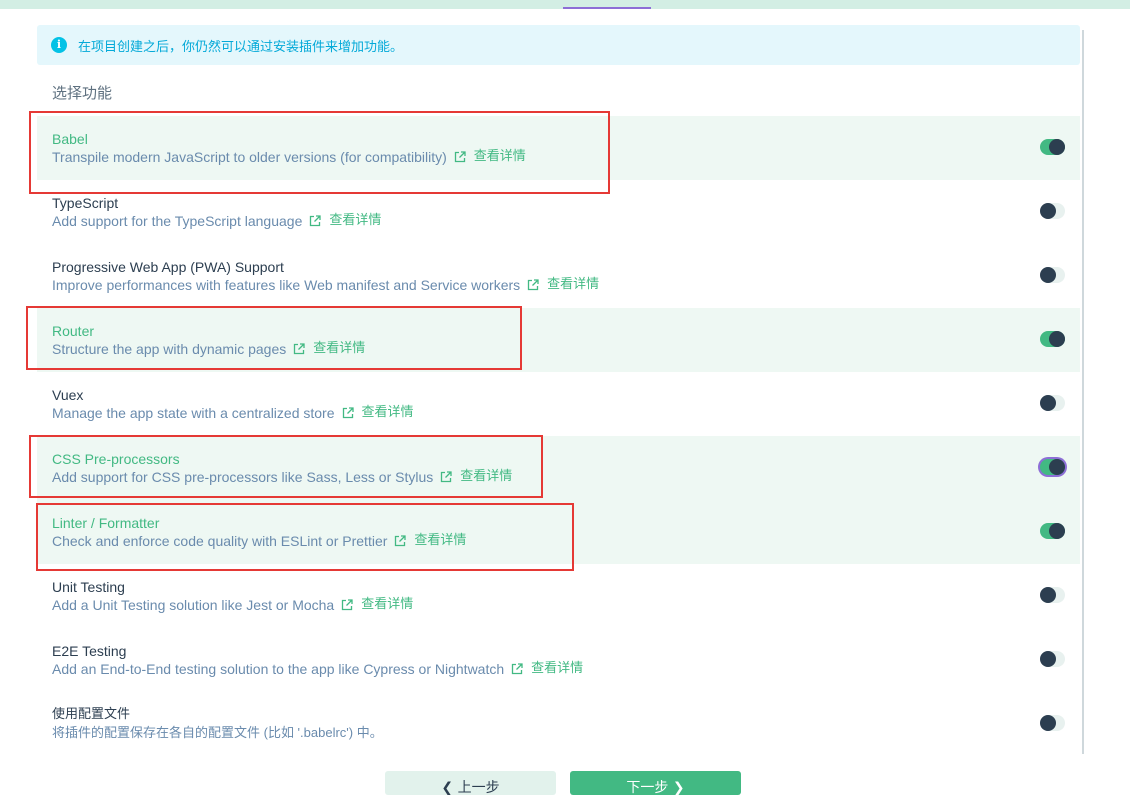 Image resolution: width=1130 pixels, height=795 pixels. Describe the element at coordinates (558, 45) in the screenshot. I see `info-banner: i 在项目创建之后，你仍然可以通过安装插件来增加功能。` at that location.